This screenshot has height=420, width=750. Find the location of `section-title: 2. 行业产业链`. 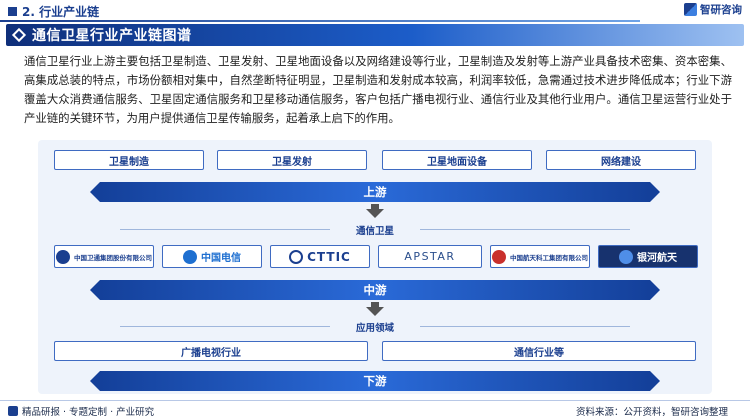

section-title: 2. 行业产业链 is located at coordinates (53, 11).